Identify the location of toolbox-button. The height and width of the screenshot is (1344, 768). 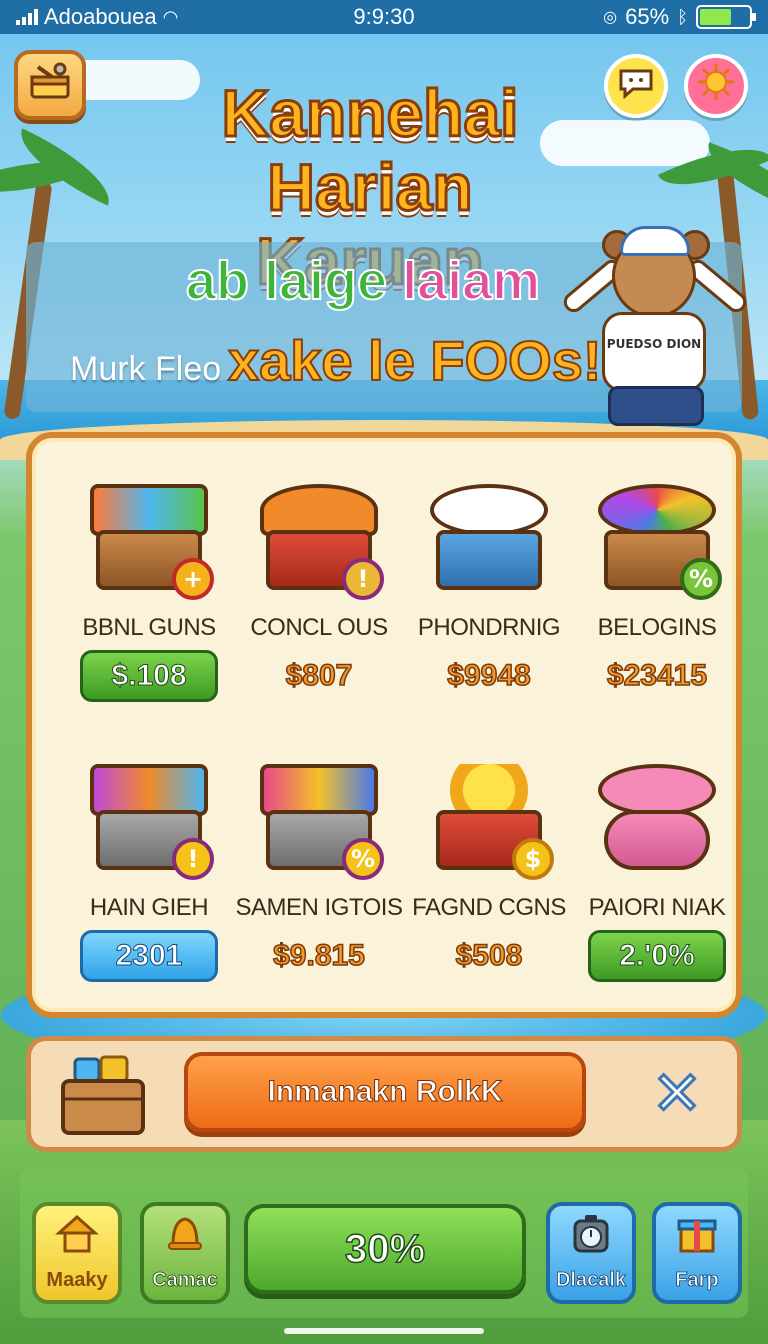
(50, 85).